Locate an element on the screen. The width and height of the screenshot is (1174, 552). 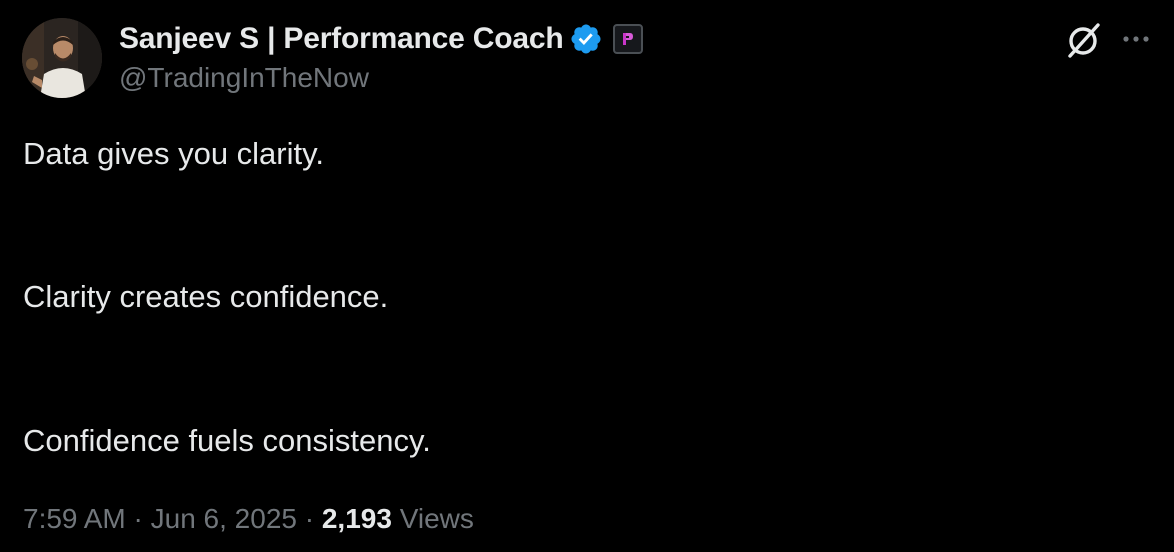
author-name-row: Sanjeev S | Performance Coach is located at coordinates (381, 39).